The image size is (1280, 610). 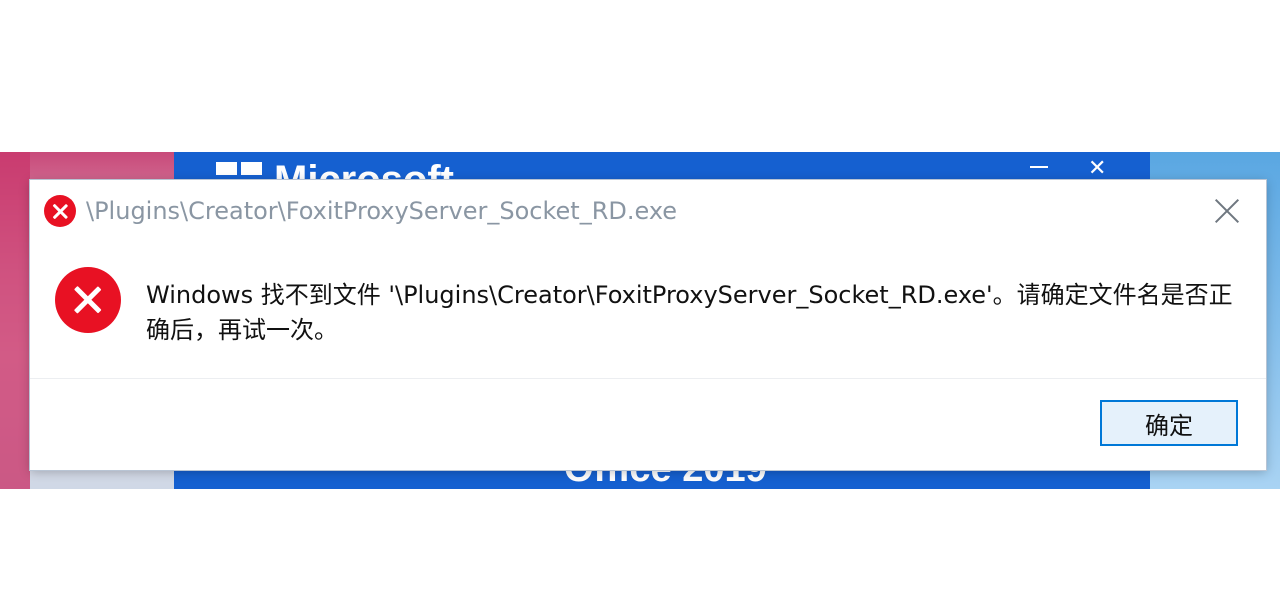 What do you see at coordinates (88, 300) in the screenshot?
I see `message-error-icon` at bounding box center [88, 300].